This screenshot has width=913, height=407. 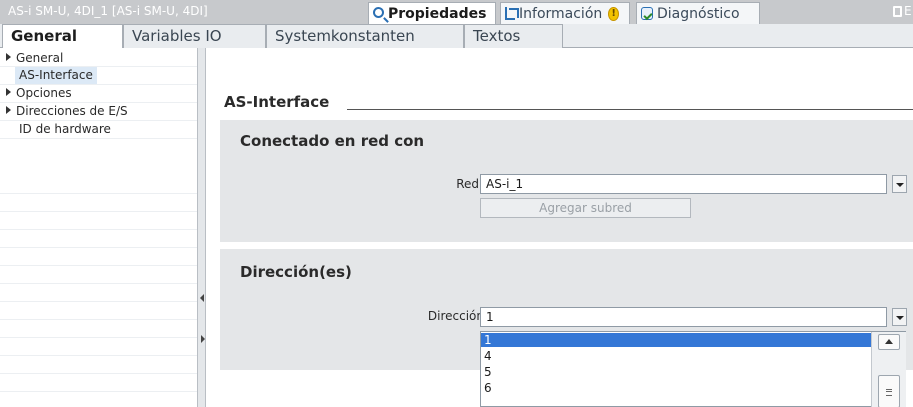 I want to click on tab-systemkonstanten: Systemkonstanten, so click(x=365, y=36).